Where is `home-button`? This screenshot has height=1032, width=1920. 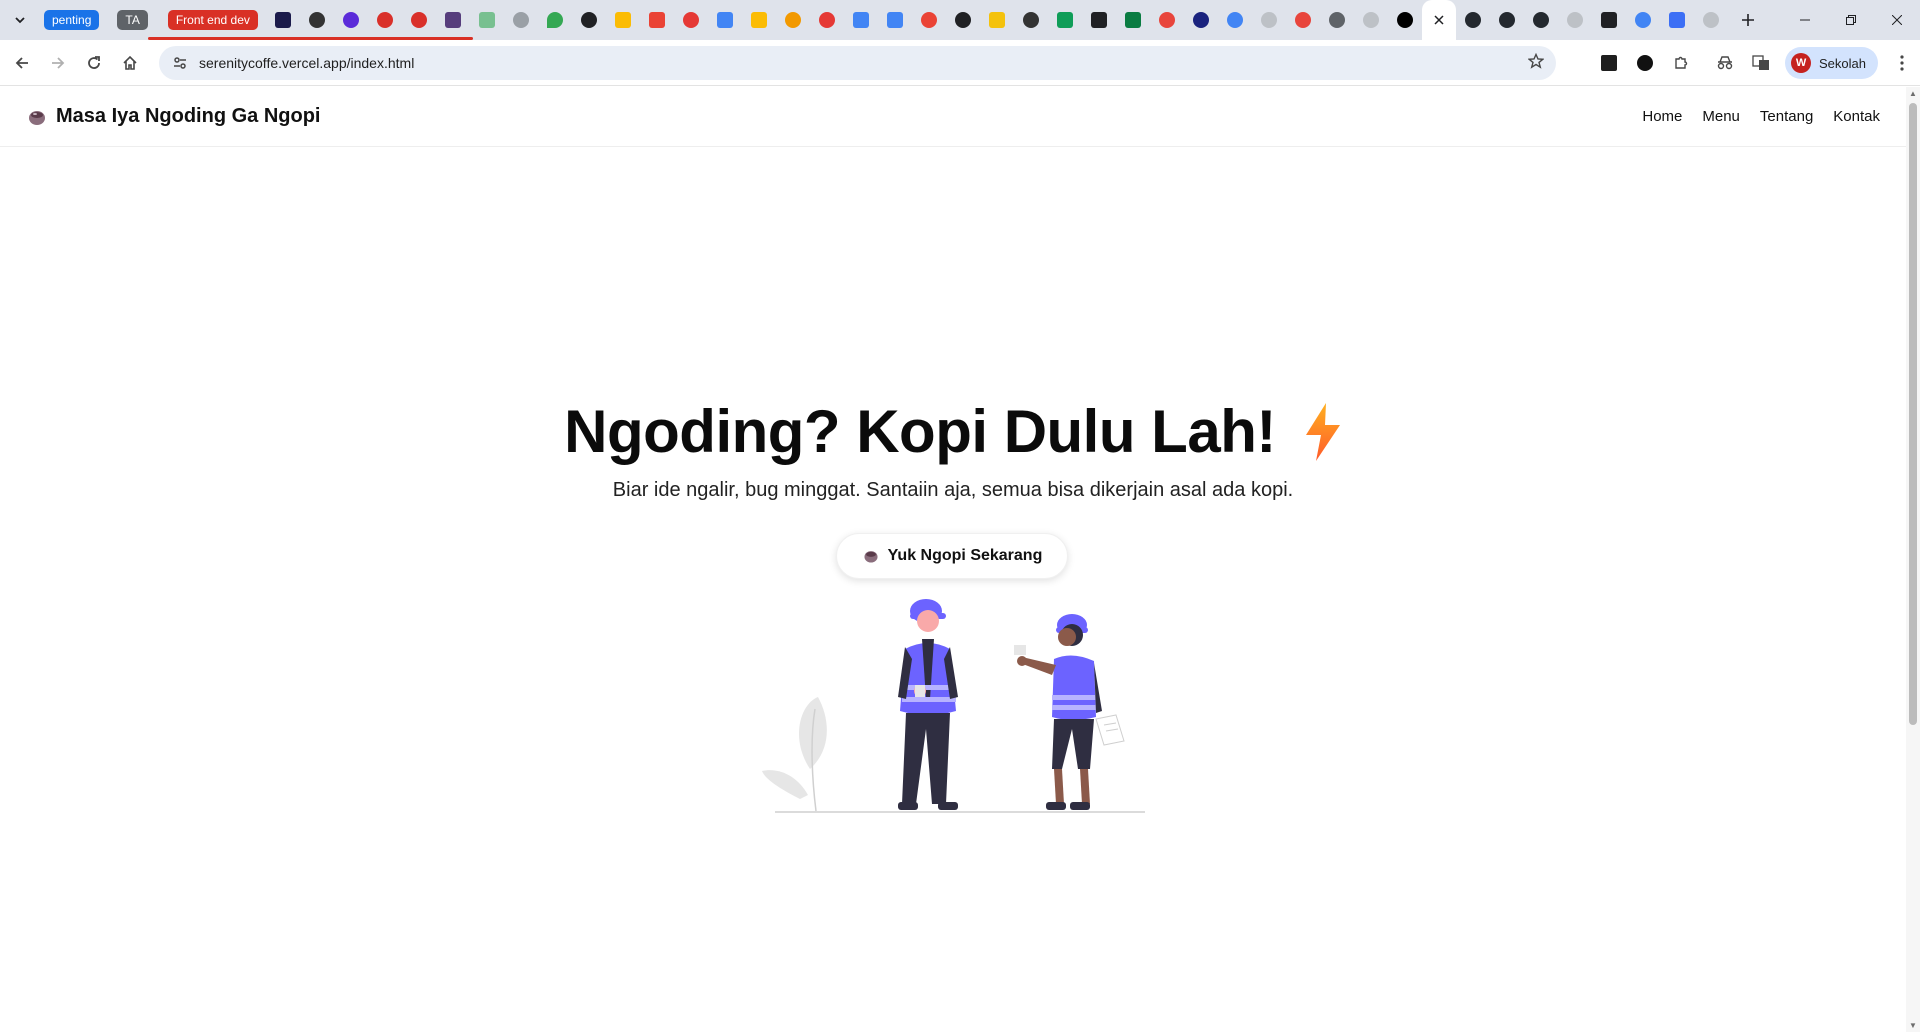
home-button is located at coordinates (130, 63).